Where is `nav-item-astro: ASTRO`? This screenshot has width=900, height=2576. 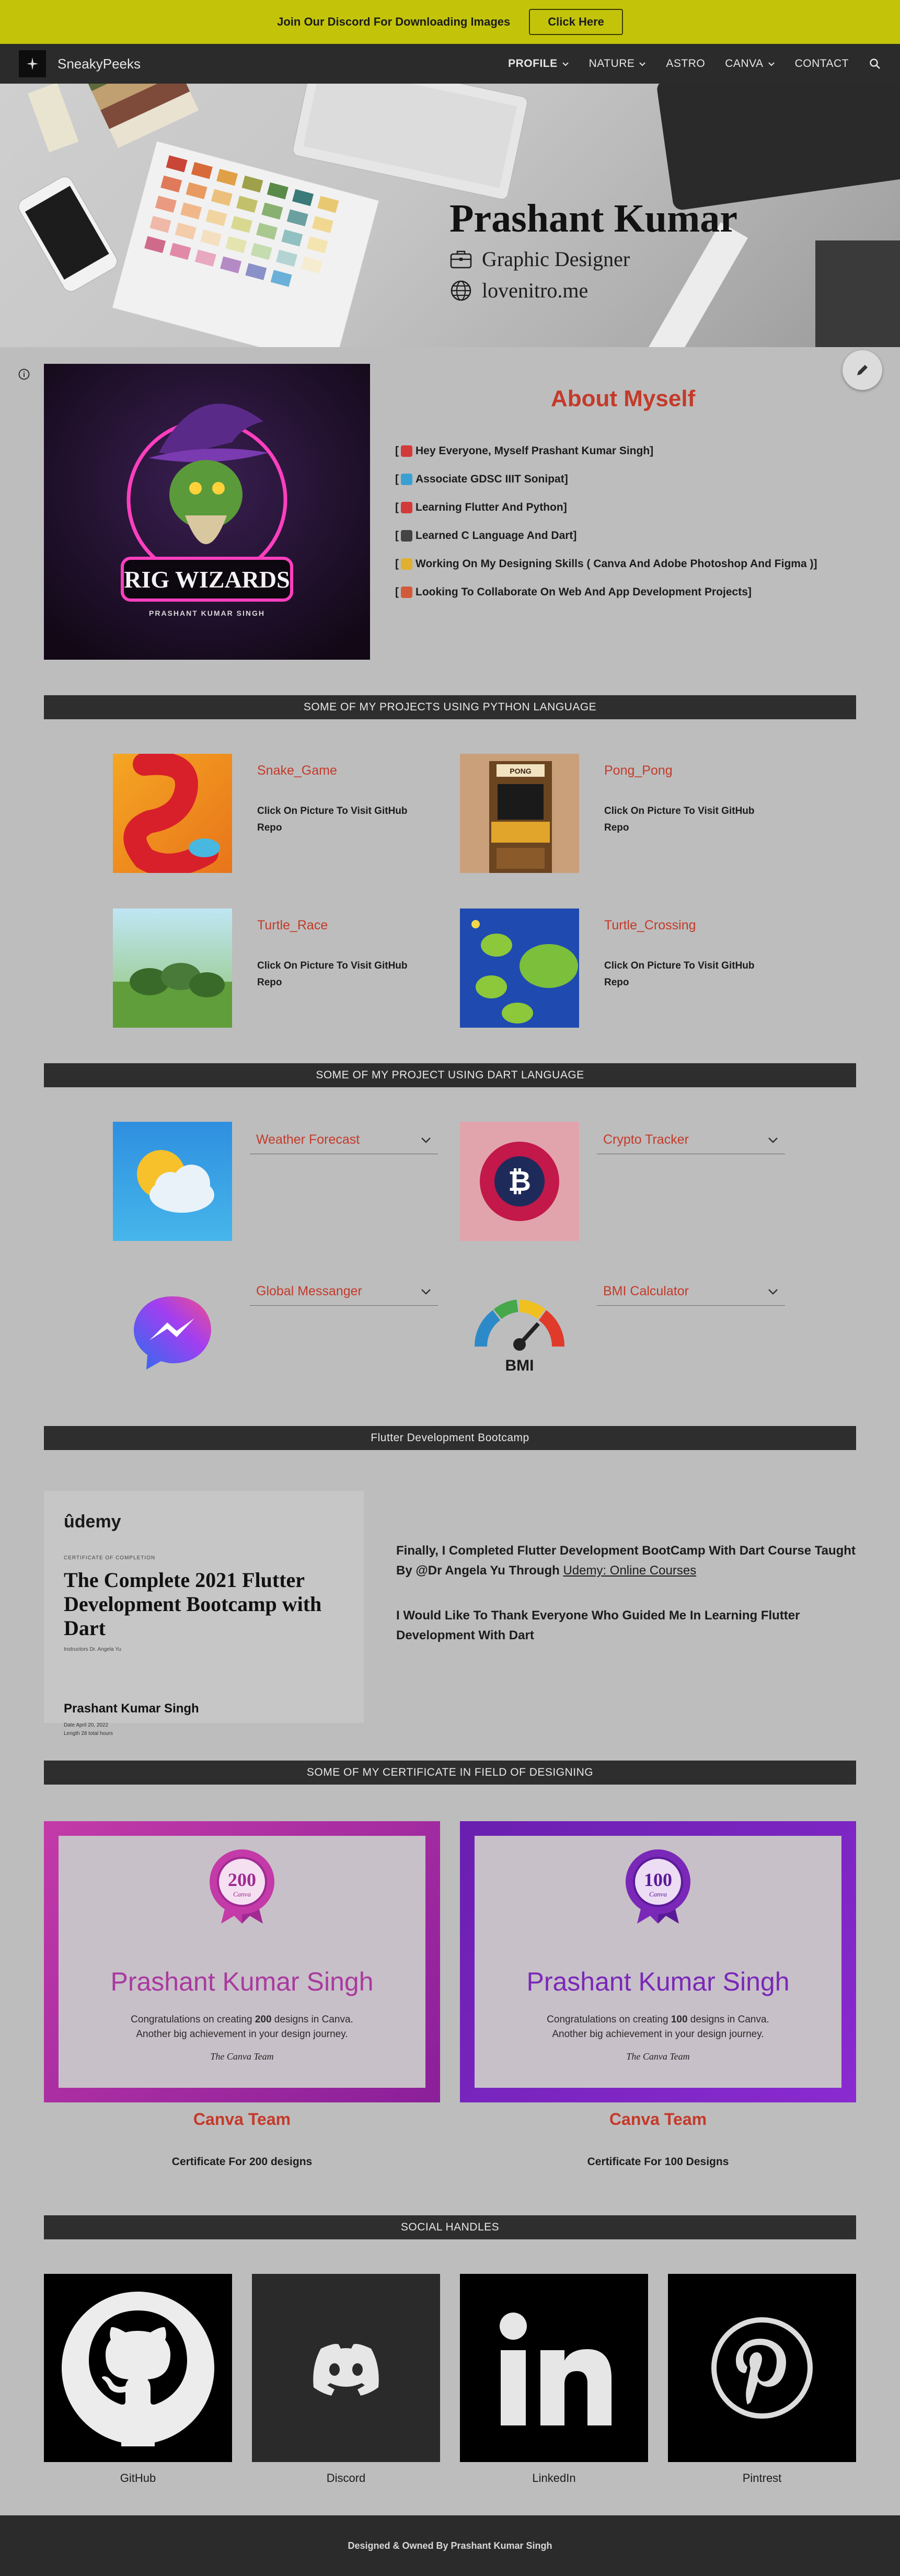 nav-item-astro: ASTRO is located at coordinates (685, 64).